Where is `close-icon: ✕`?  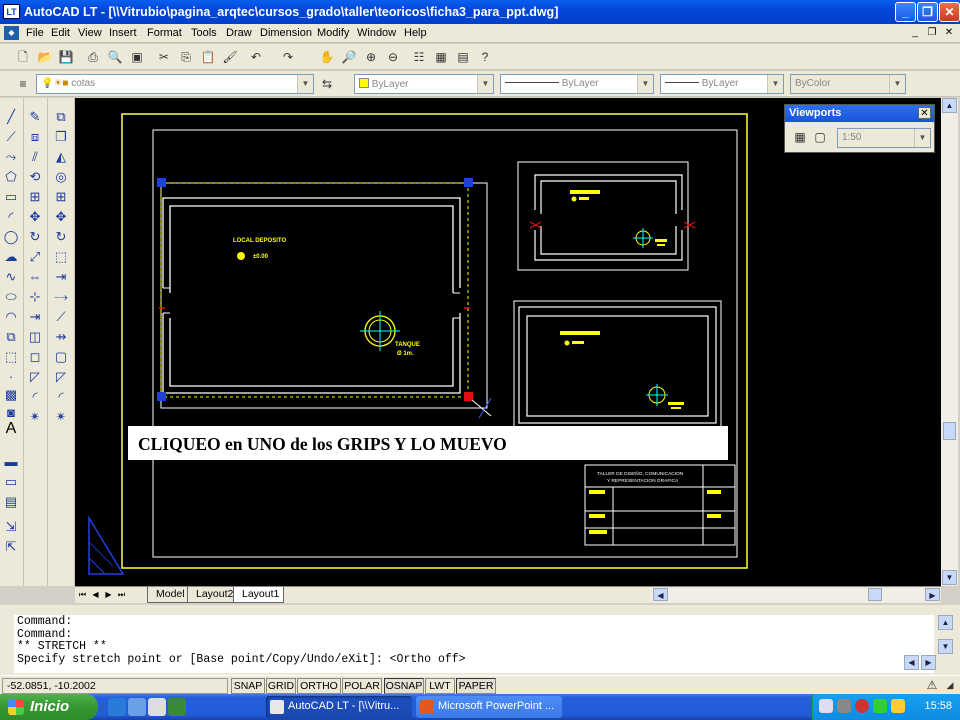
close-icon: ✕ is located at coordinates (924, 113).